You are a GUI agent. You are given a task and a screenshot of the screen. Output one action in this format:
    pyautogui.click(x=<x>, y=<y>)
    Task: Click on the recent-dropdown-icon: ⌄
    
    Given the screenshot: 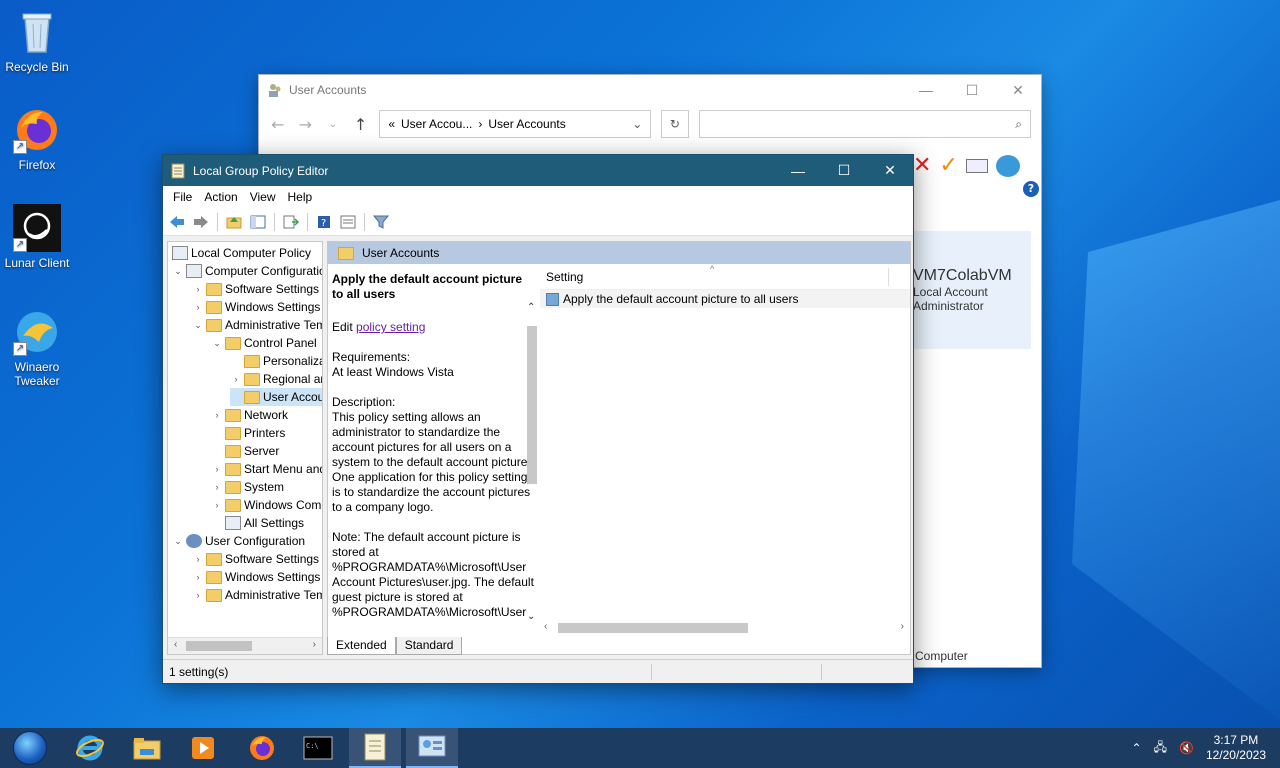 What is the action you would take?
    pyautogui.click(x=333, y=124)
    